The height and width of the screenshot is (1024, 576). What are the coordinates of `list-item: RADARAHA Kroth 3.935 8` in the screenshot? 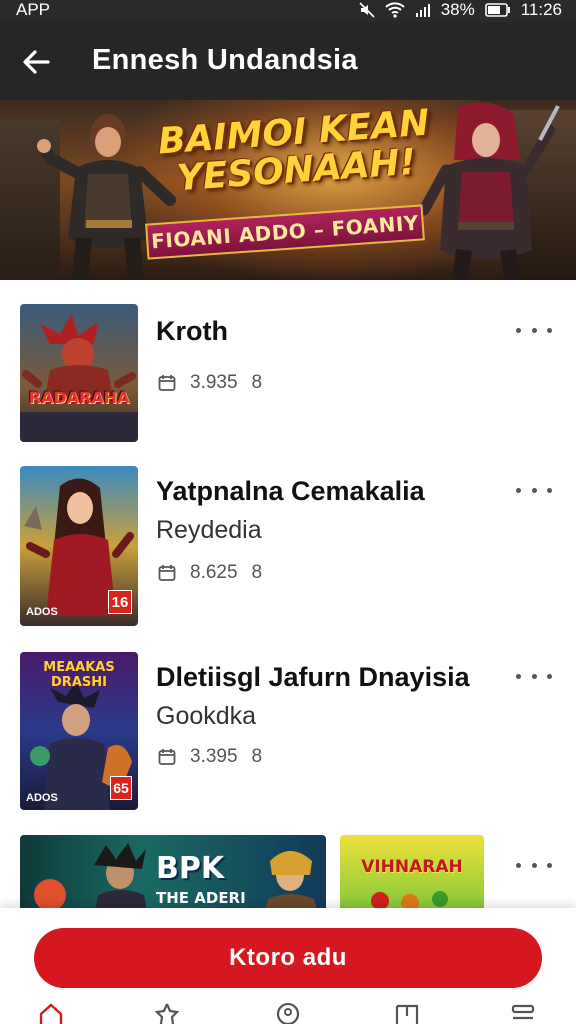 It's located at (288, 374).